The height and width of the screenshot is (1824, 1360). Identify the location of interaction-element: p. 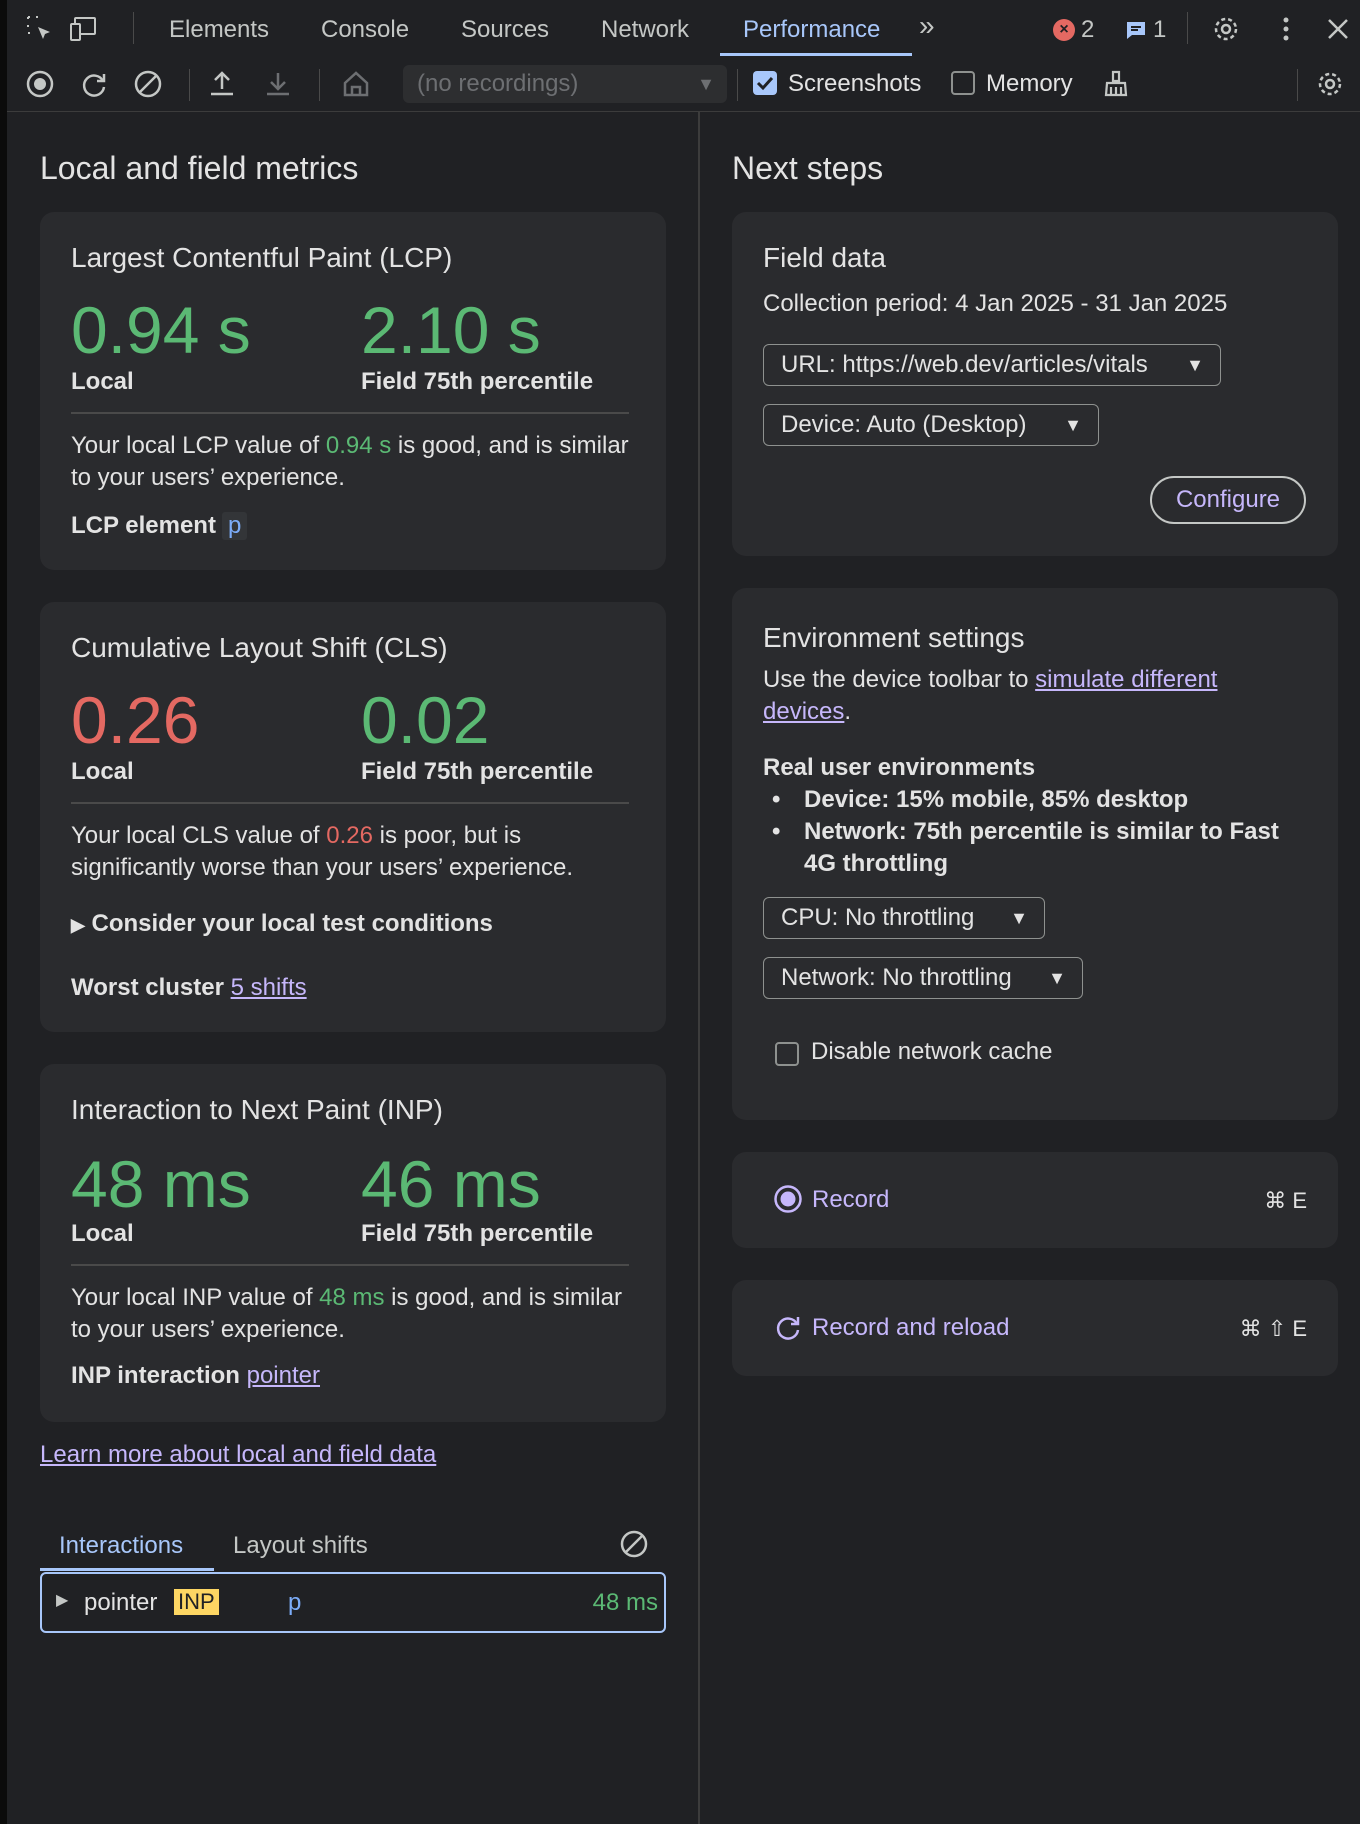
(294, 1603).